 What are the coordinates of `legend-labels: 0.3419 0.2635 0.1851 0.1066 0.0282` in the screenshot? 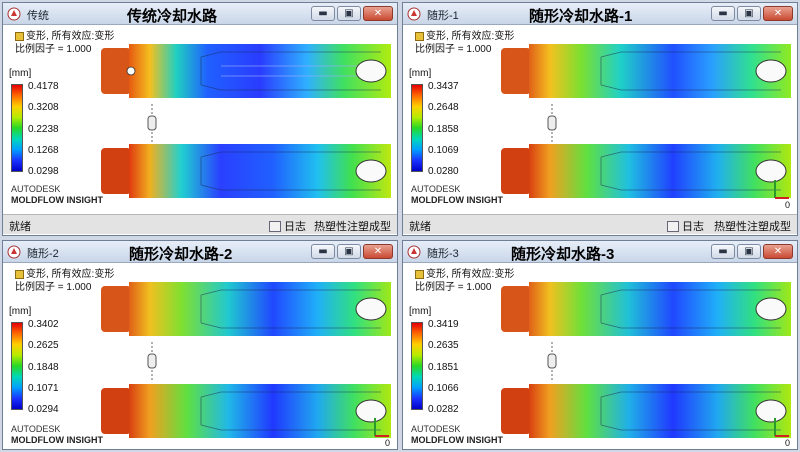 It's located at (443, 367).